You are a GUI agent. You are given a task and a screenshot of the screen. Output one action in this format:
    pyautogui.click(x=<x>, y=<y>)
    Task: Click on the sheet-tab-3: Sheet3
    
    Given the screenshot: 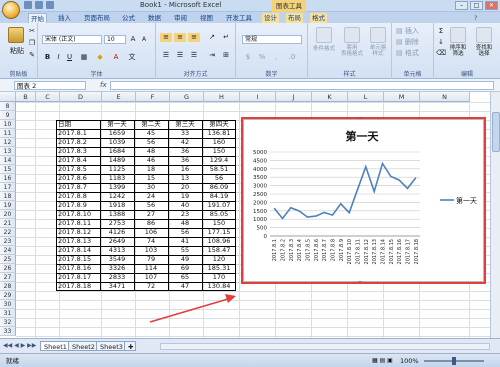 What is the action you would take?
    pyautogui.click(x=111, y=346)
    